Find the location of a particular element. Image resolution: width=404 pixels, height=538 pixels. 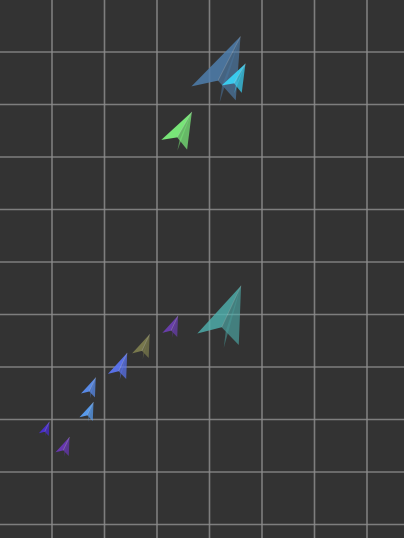

plane-green is located at coordinates (177, 131).